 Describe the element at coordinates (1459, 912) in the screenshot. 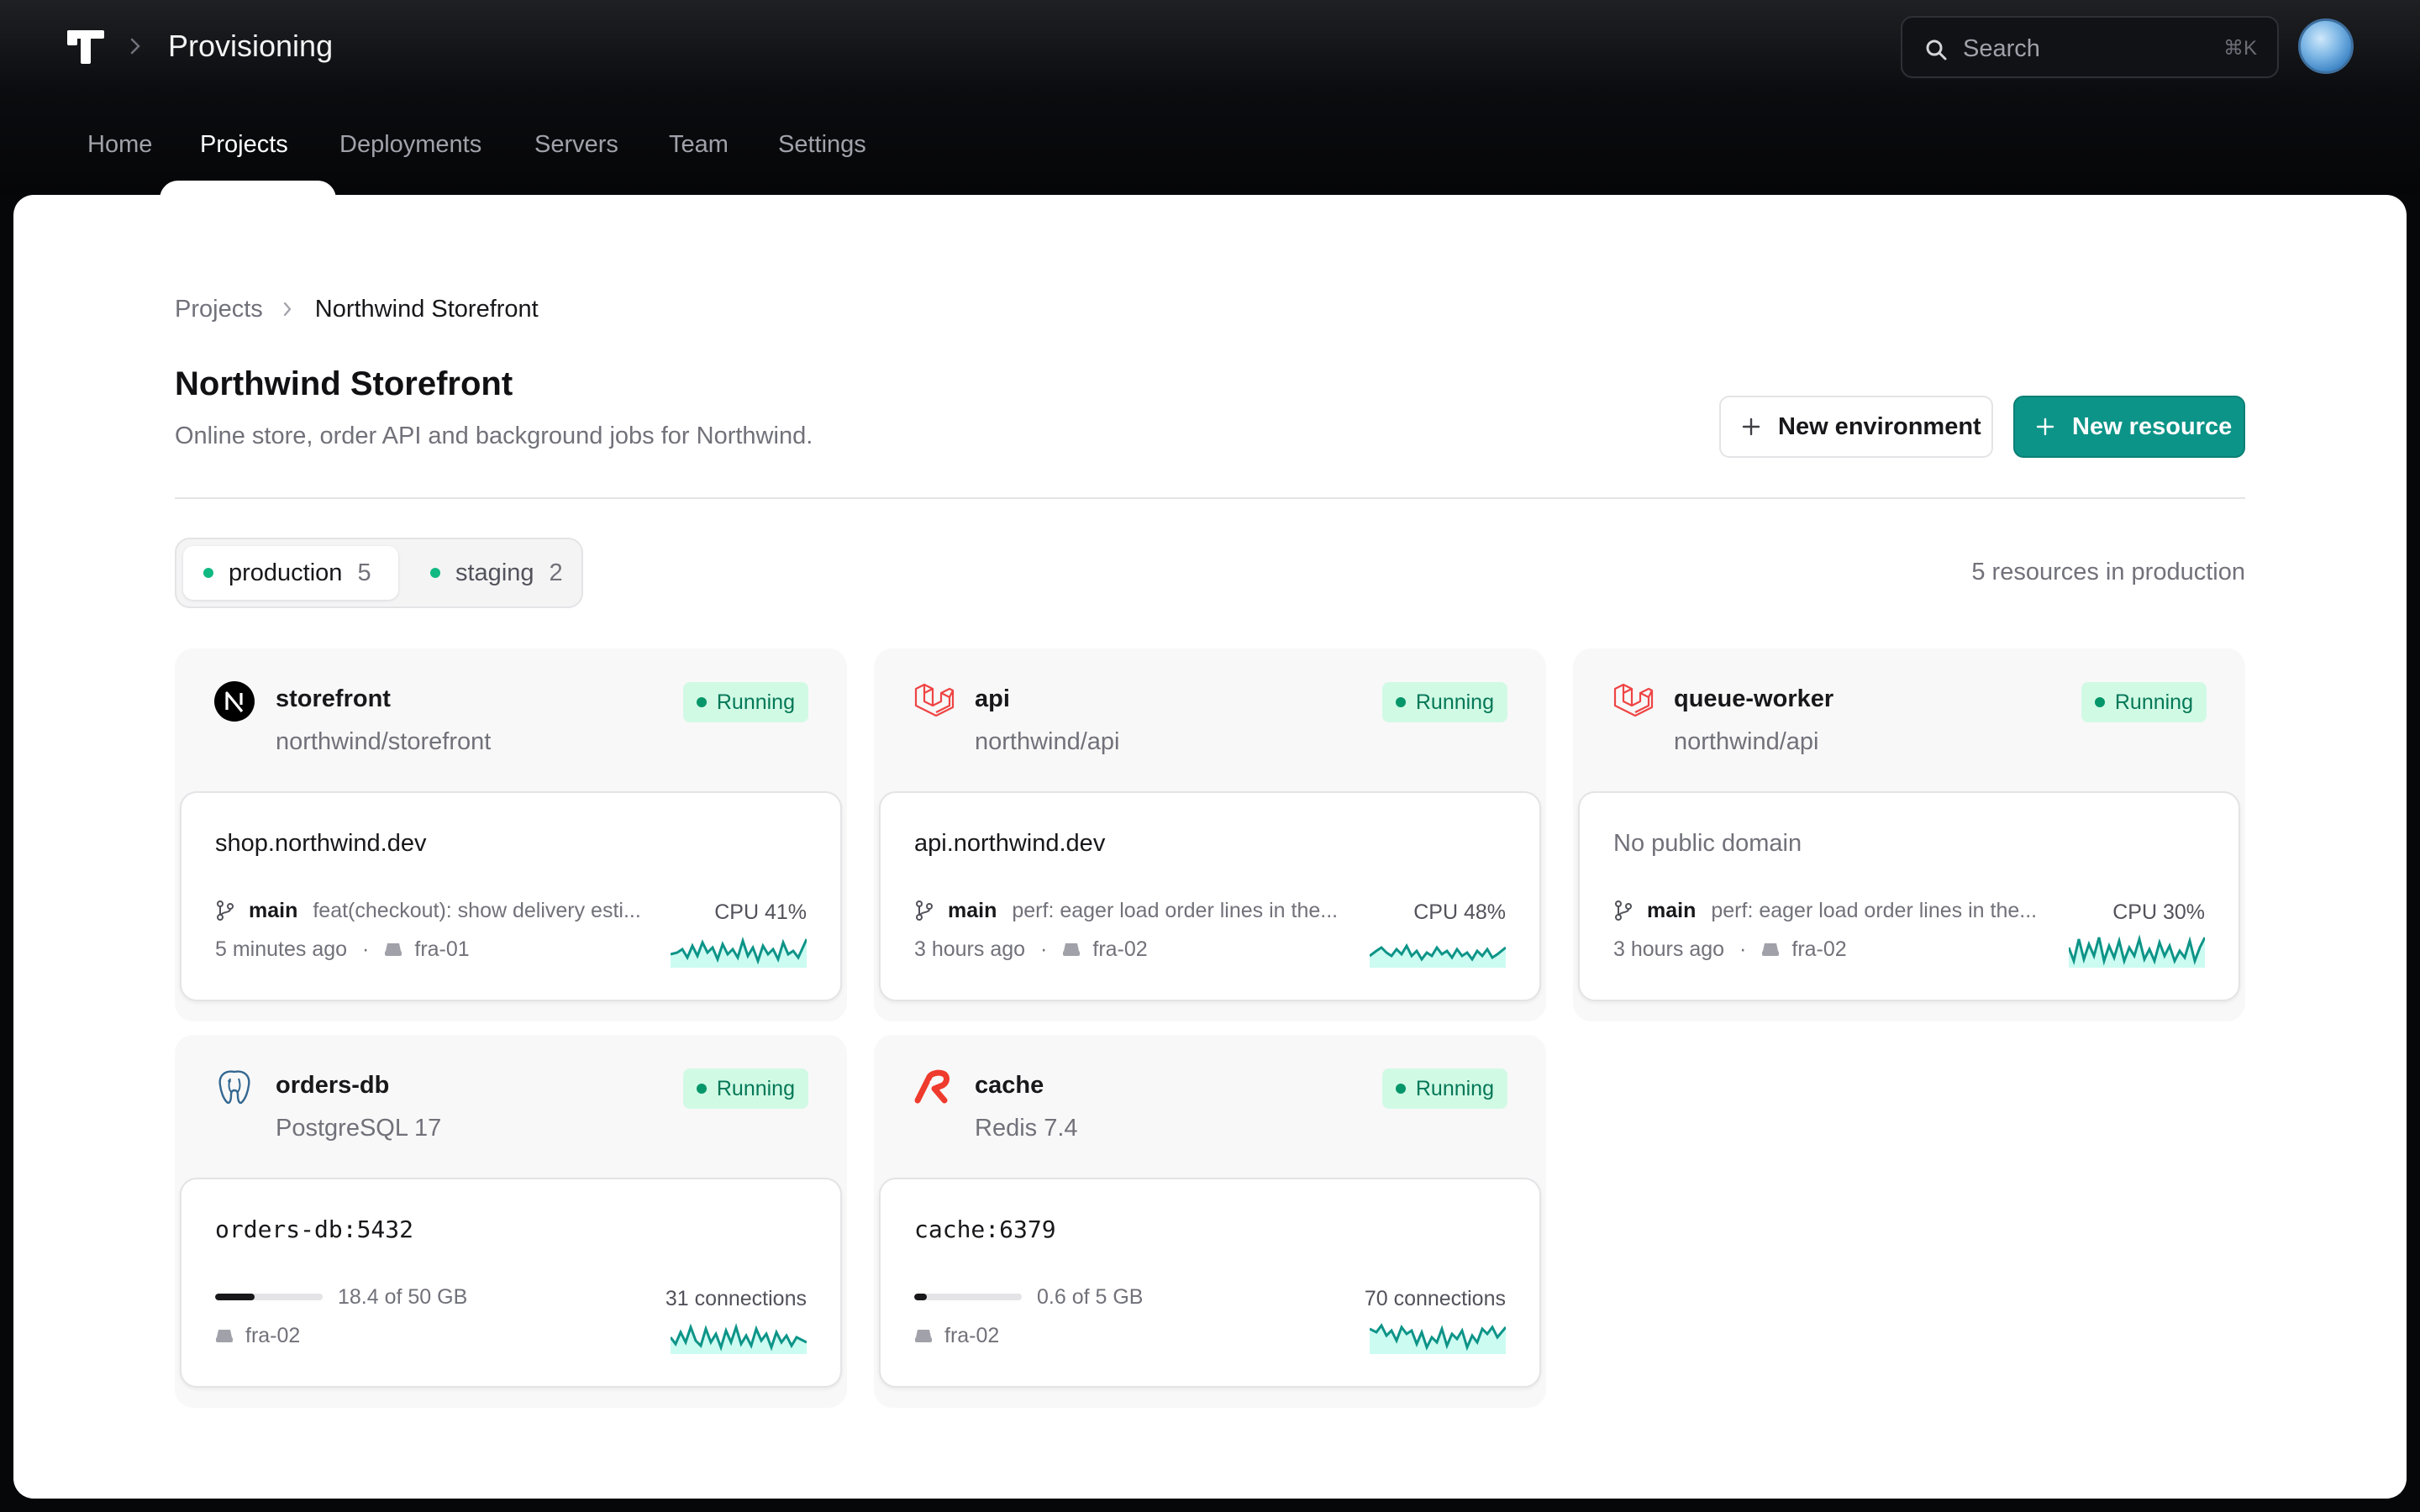

I see `cpu-usage: CPU 48%` at that location.